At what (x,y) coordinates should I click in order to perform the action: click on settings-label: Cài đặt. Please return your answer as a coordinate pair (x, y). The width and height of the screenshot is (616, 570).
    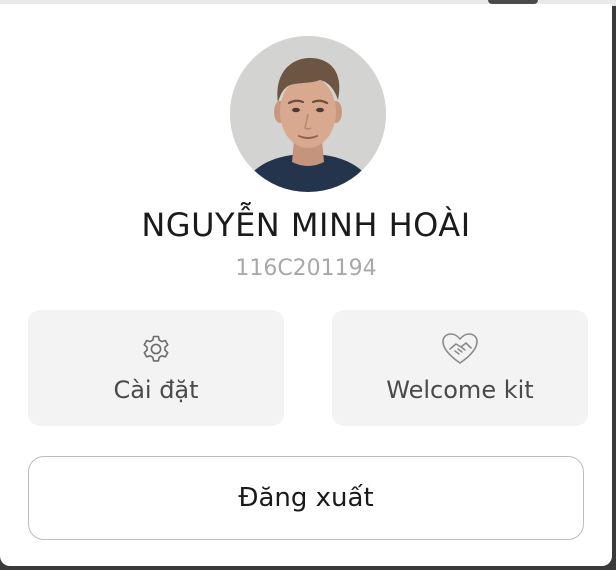
    Looking at the image, I should click on (156, 390).